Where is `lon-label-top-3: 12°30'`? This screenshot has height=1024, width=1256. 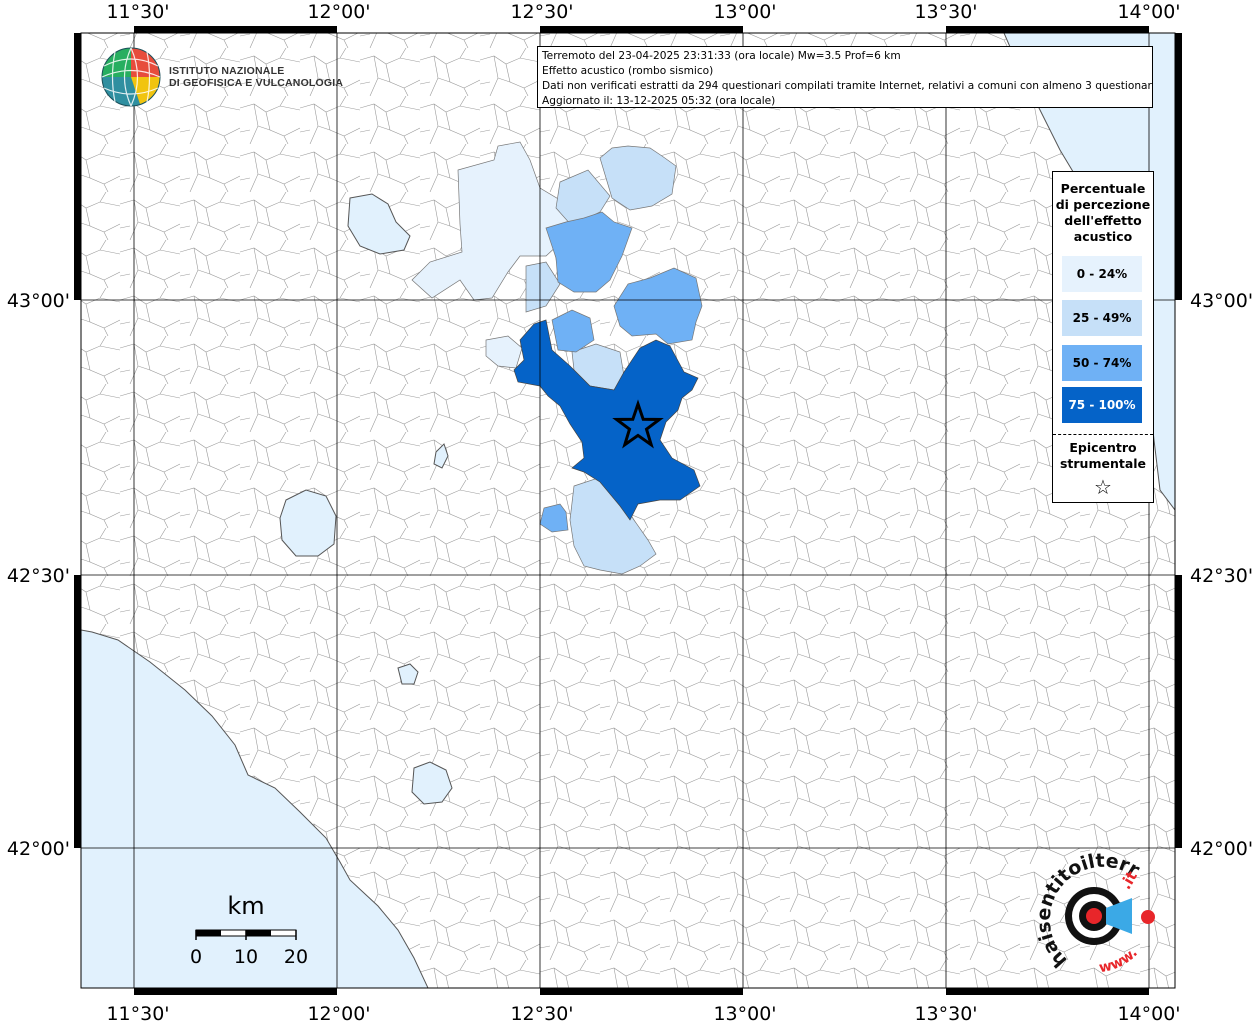 lon-label-top-3: 12°30' is located at coordinates (541, 12).